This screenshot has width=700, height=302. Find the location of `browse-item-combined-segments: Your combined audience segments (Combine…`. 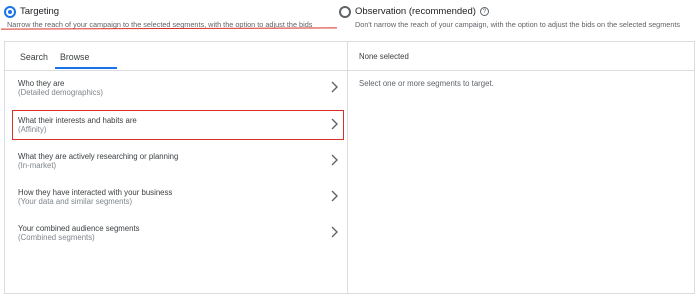

browse-item-combined-segments: Your combined audience segments (Combine… is located at coordinates (176, 242).